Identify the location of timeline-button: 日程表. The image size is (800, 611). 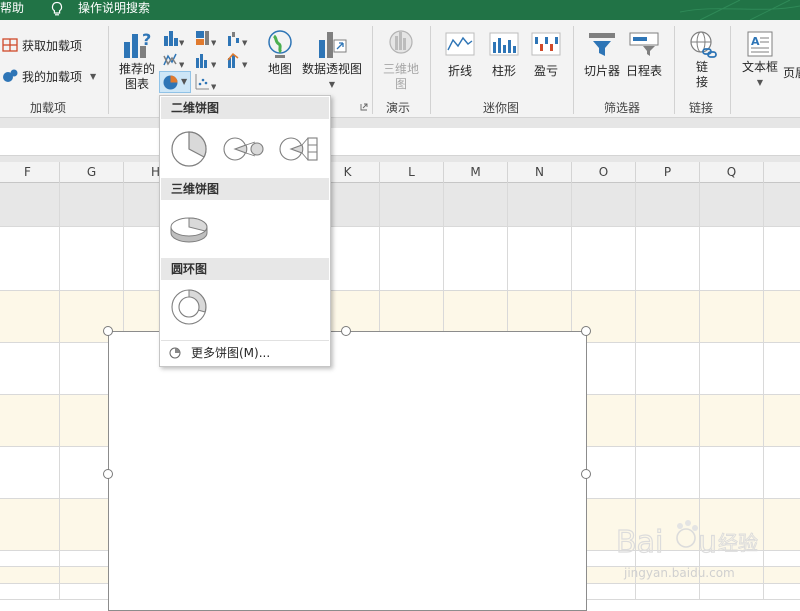
(644, 55).